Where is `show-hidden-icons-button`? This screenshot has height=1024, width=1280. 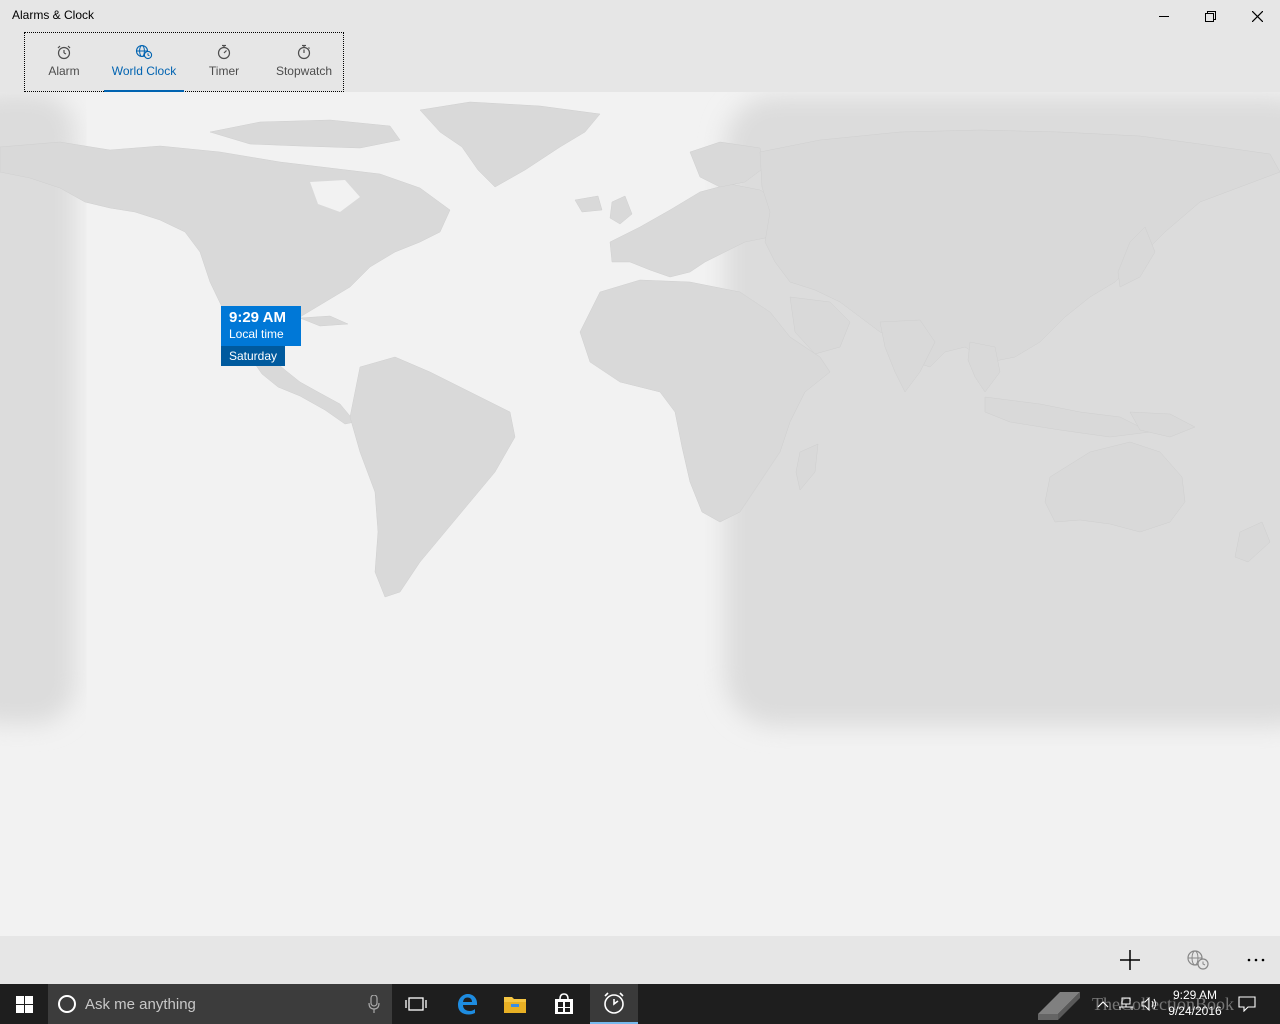
show-hidden-icons-button is located at coordinates (1103, 1004).